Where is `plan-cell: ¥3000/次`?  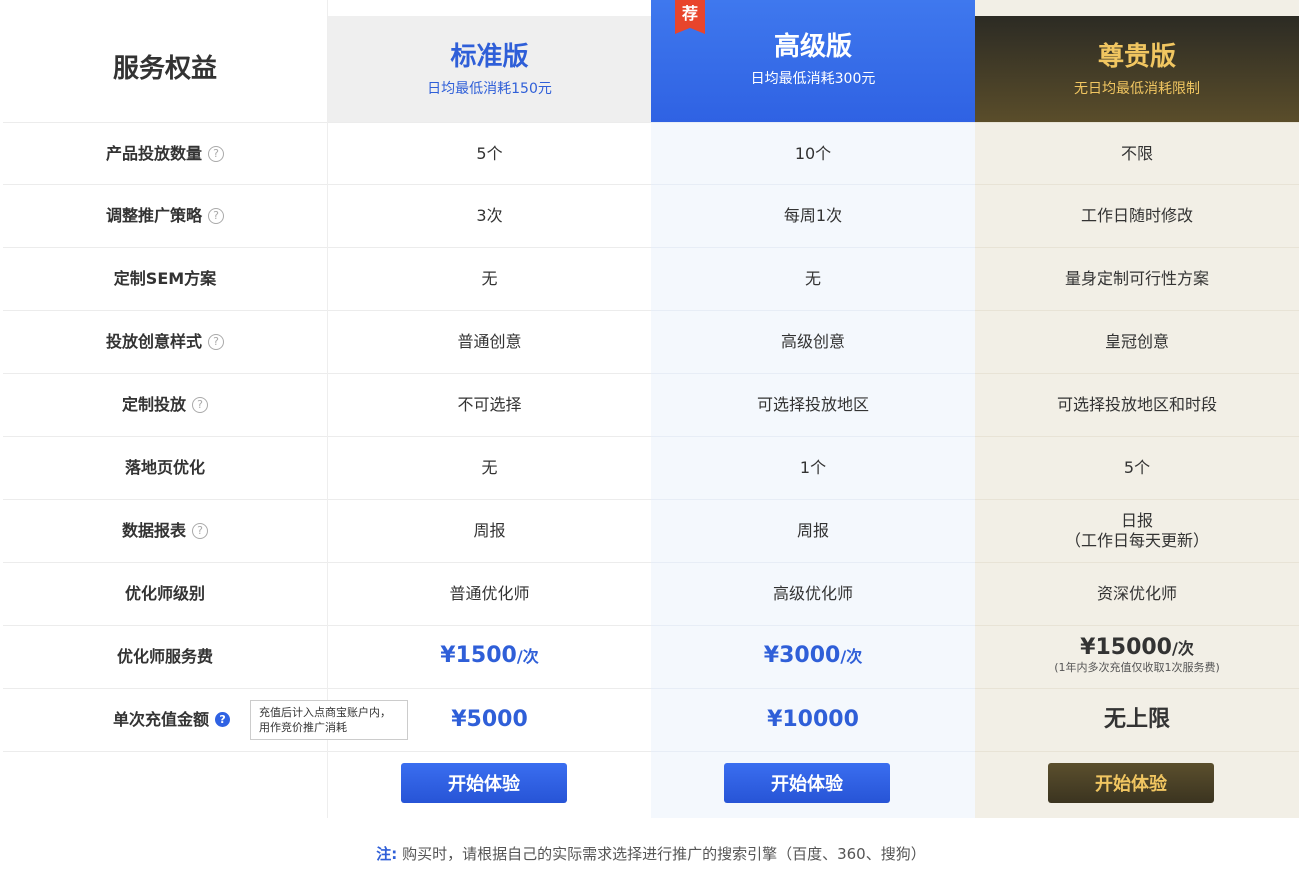 plan-cell: ¥3000/次 is located at coordinates (813, 656).